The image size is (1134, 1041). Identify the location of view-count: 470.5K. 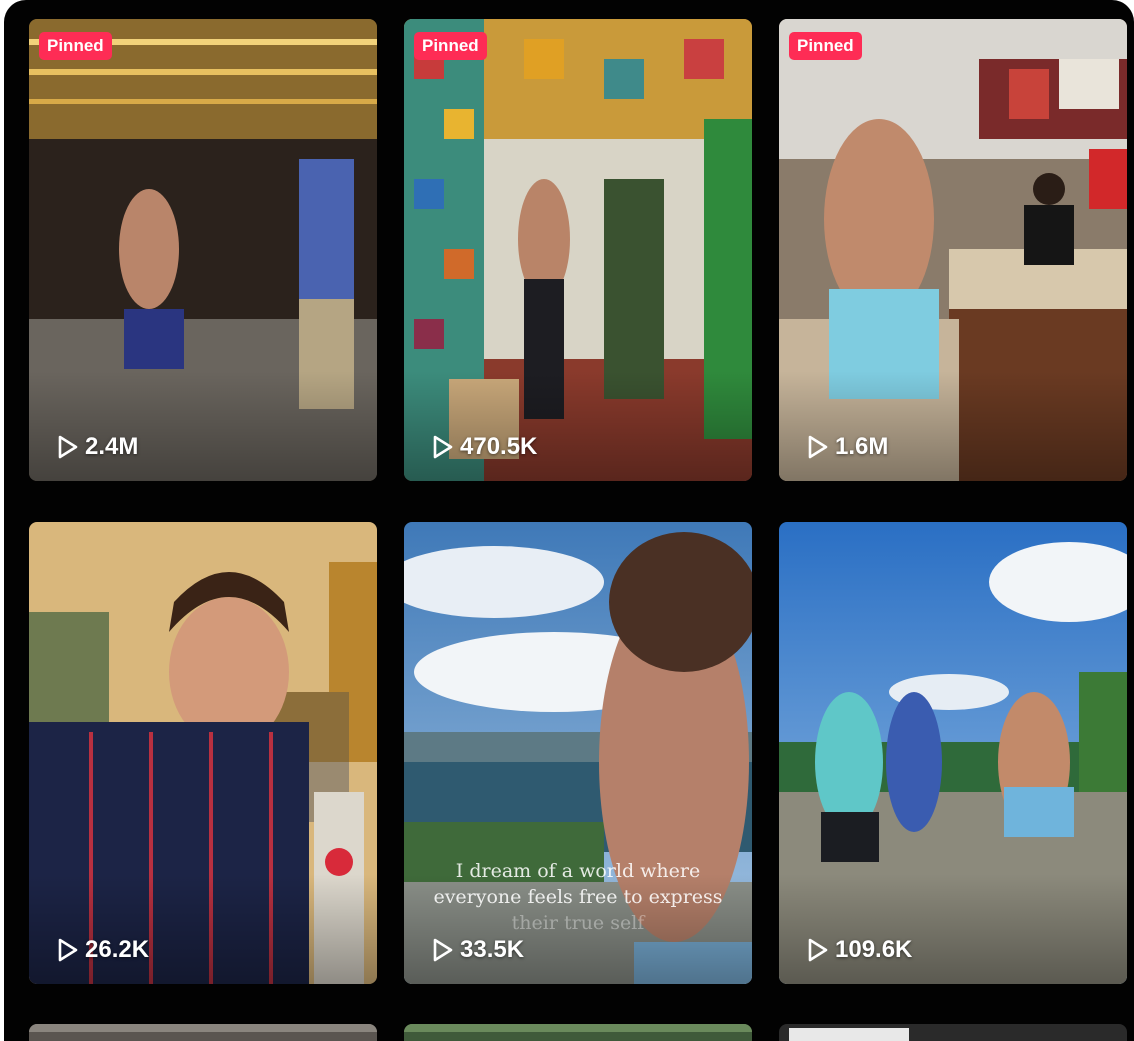
(484, 447).